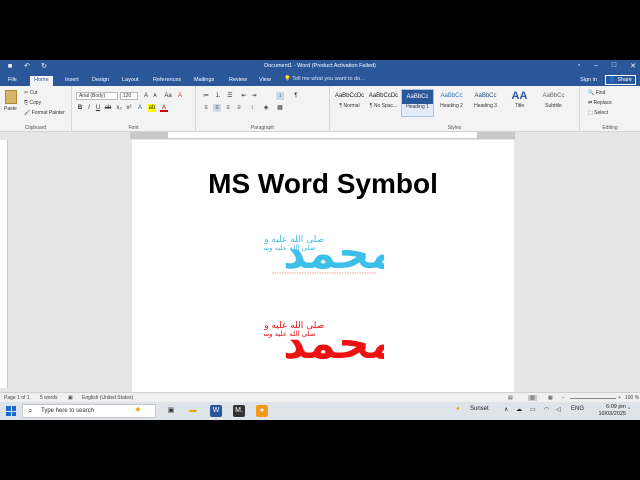  Describe the element at coordinates (155, 96) in the screenshot. I see `shrink-font-icon: A` at that location.